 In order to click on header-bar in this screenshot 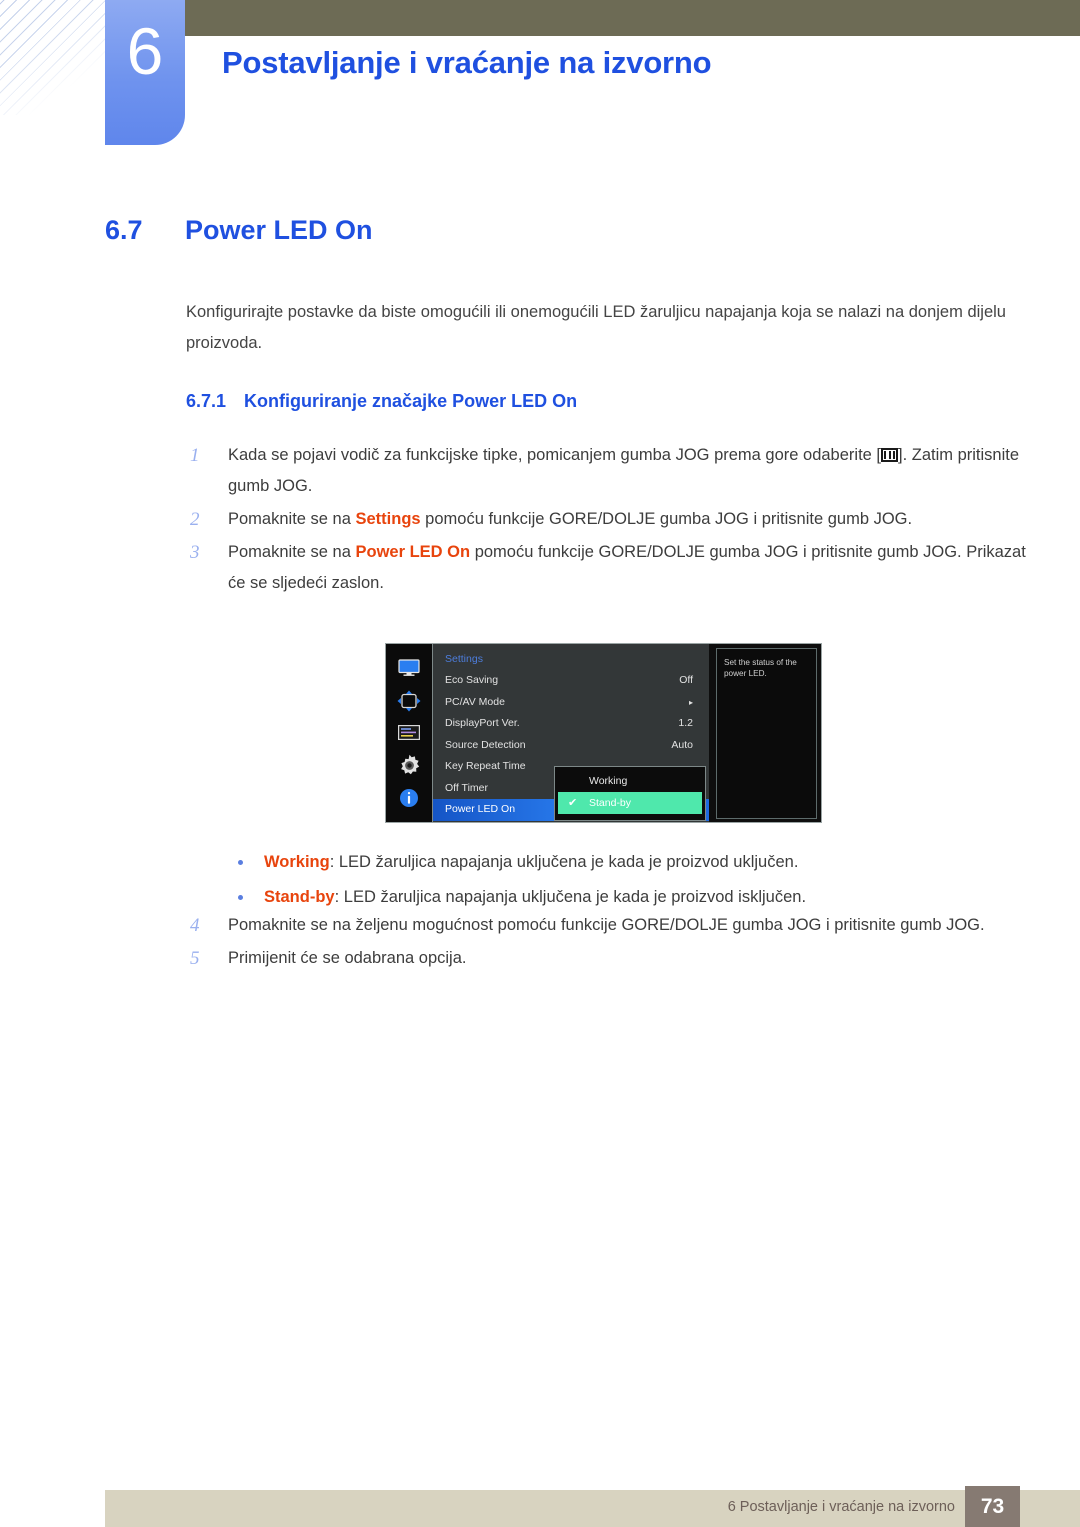, I will do `click(632, 18)`.